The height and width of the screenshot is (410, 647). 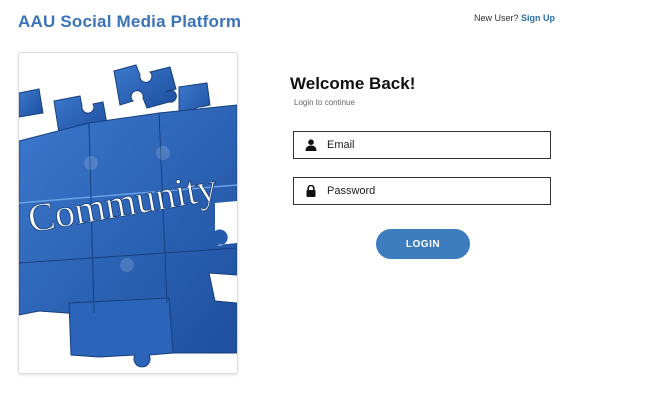 I want to click on email-field, so click(x=422, y=145).